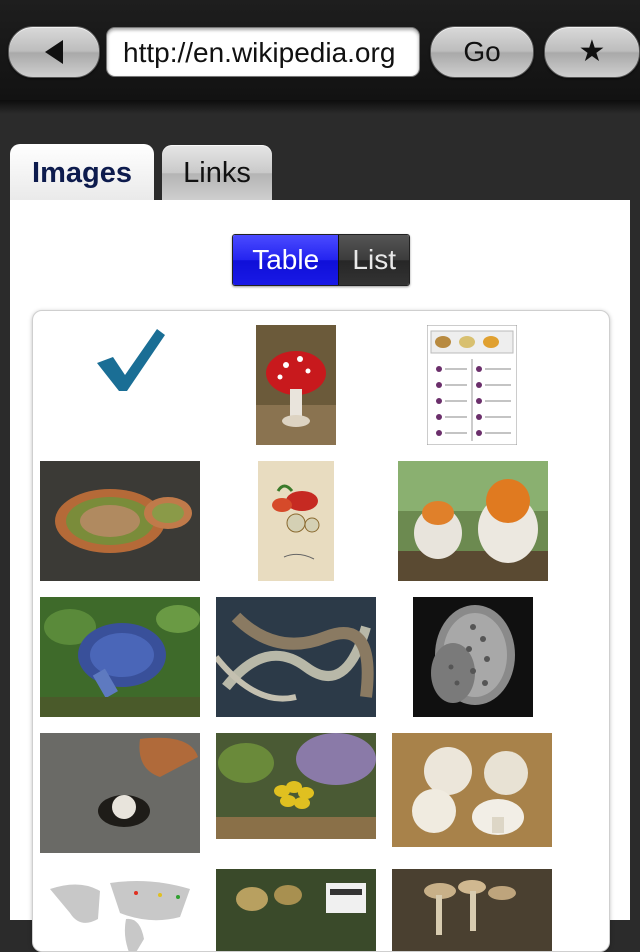 The image size is (640, 952). I want to click on world-map-image, so click(120, 910).